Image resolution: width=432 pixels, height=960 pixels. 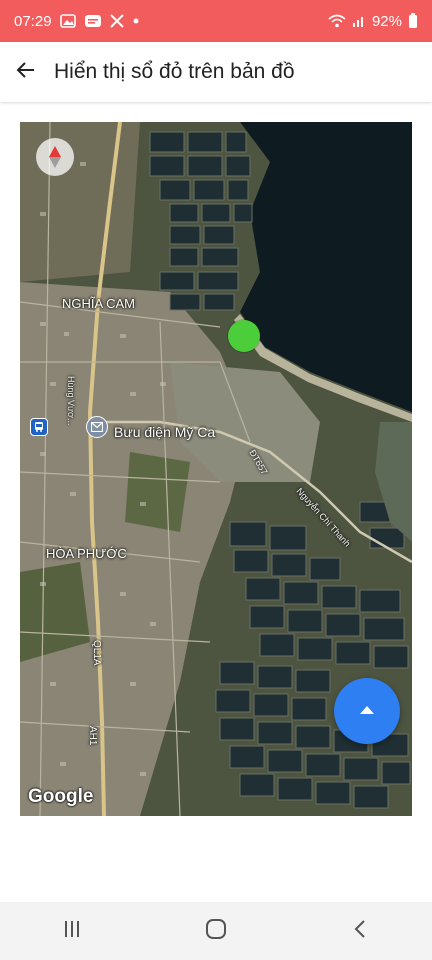 I want to click on back-chevron-icon, so click(x=360, y=931).